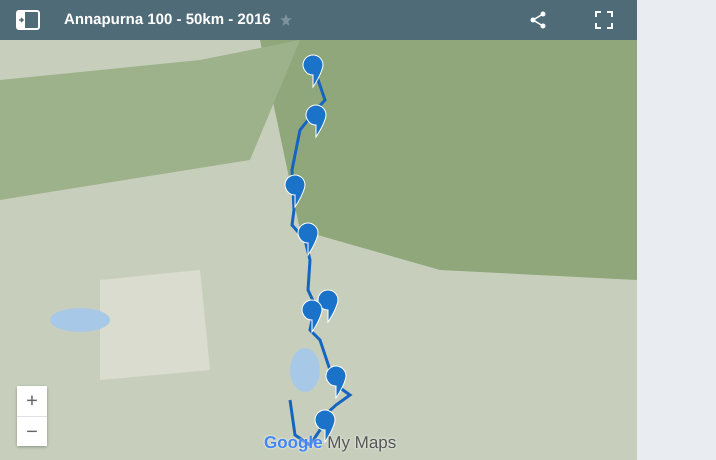 This screenshot has width=716, height=460. Describe the element at coordinates (28, 20) in the screenshot. I see `sidebar-toggle-icon` at that location.